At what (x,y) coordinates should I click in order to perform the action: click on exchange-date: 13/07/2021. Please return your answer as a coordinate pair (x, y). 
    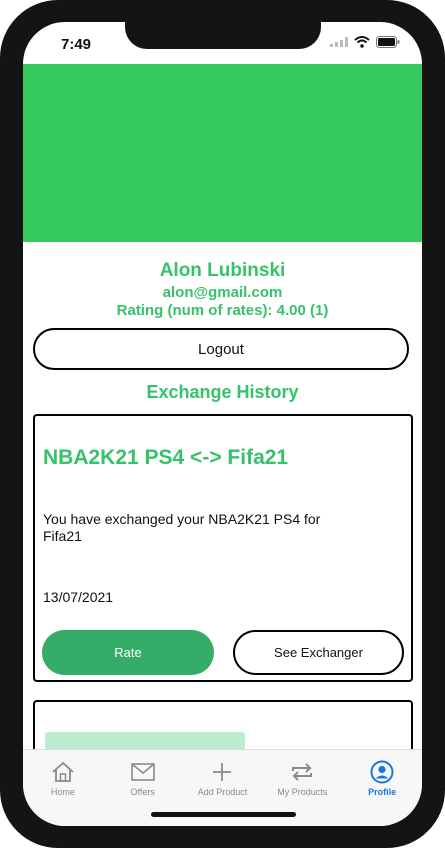
    Looking at the image, I should click on (78, 597).